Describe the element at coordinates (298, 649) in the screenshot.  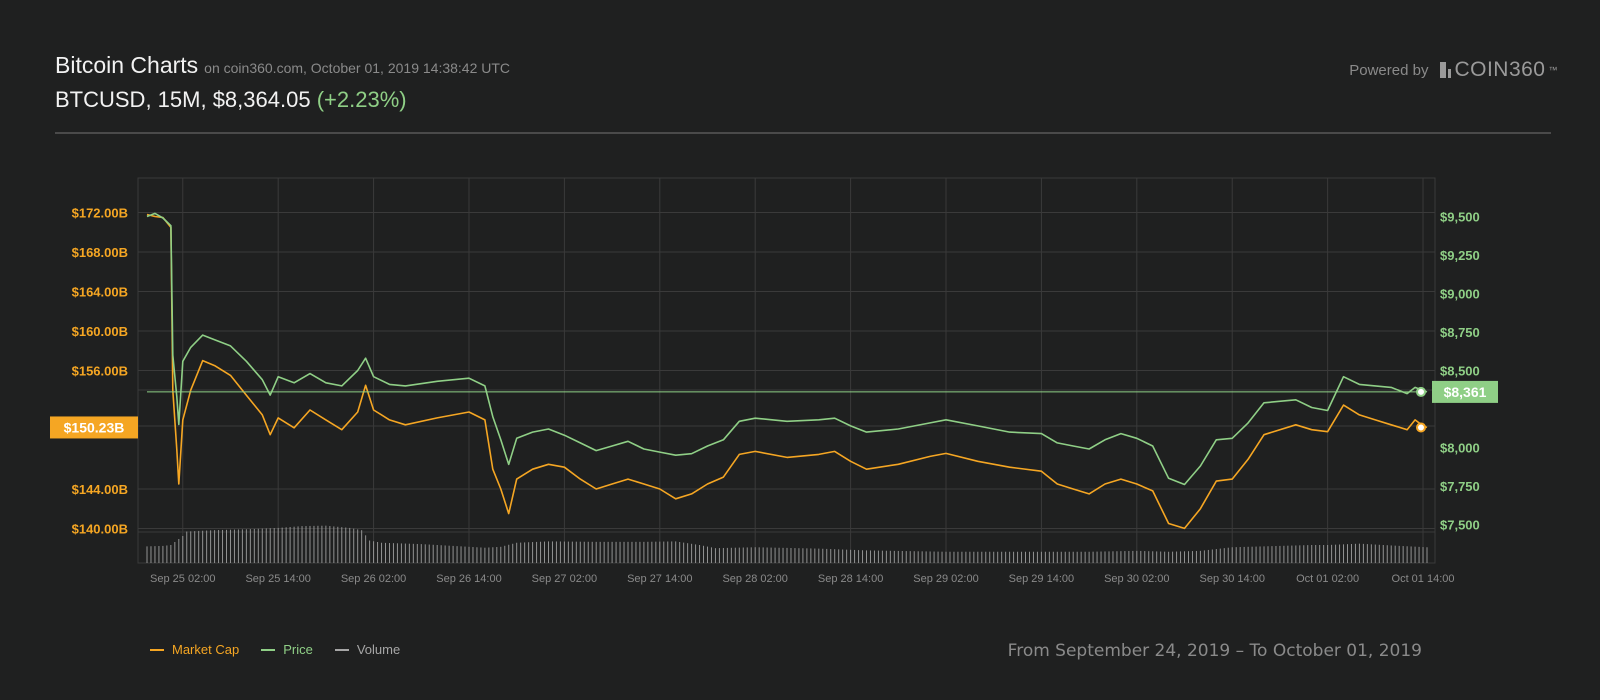
I see `legend-price-label: Price` at that location.